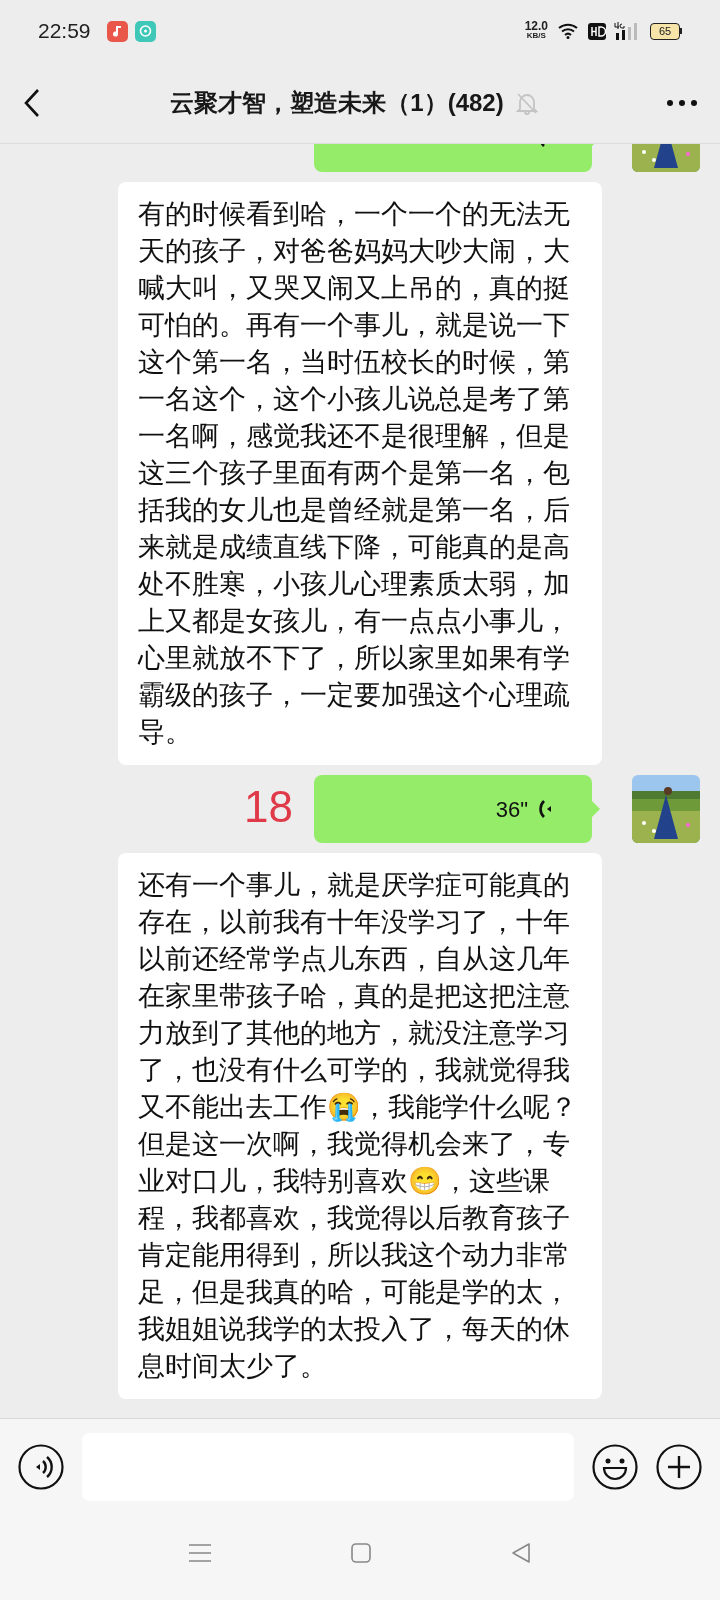  Describe the element at coordinates (521, 1553) in the screenshot. I see `back-nav-icon` at that location.